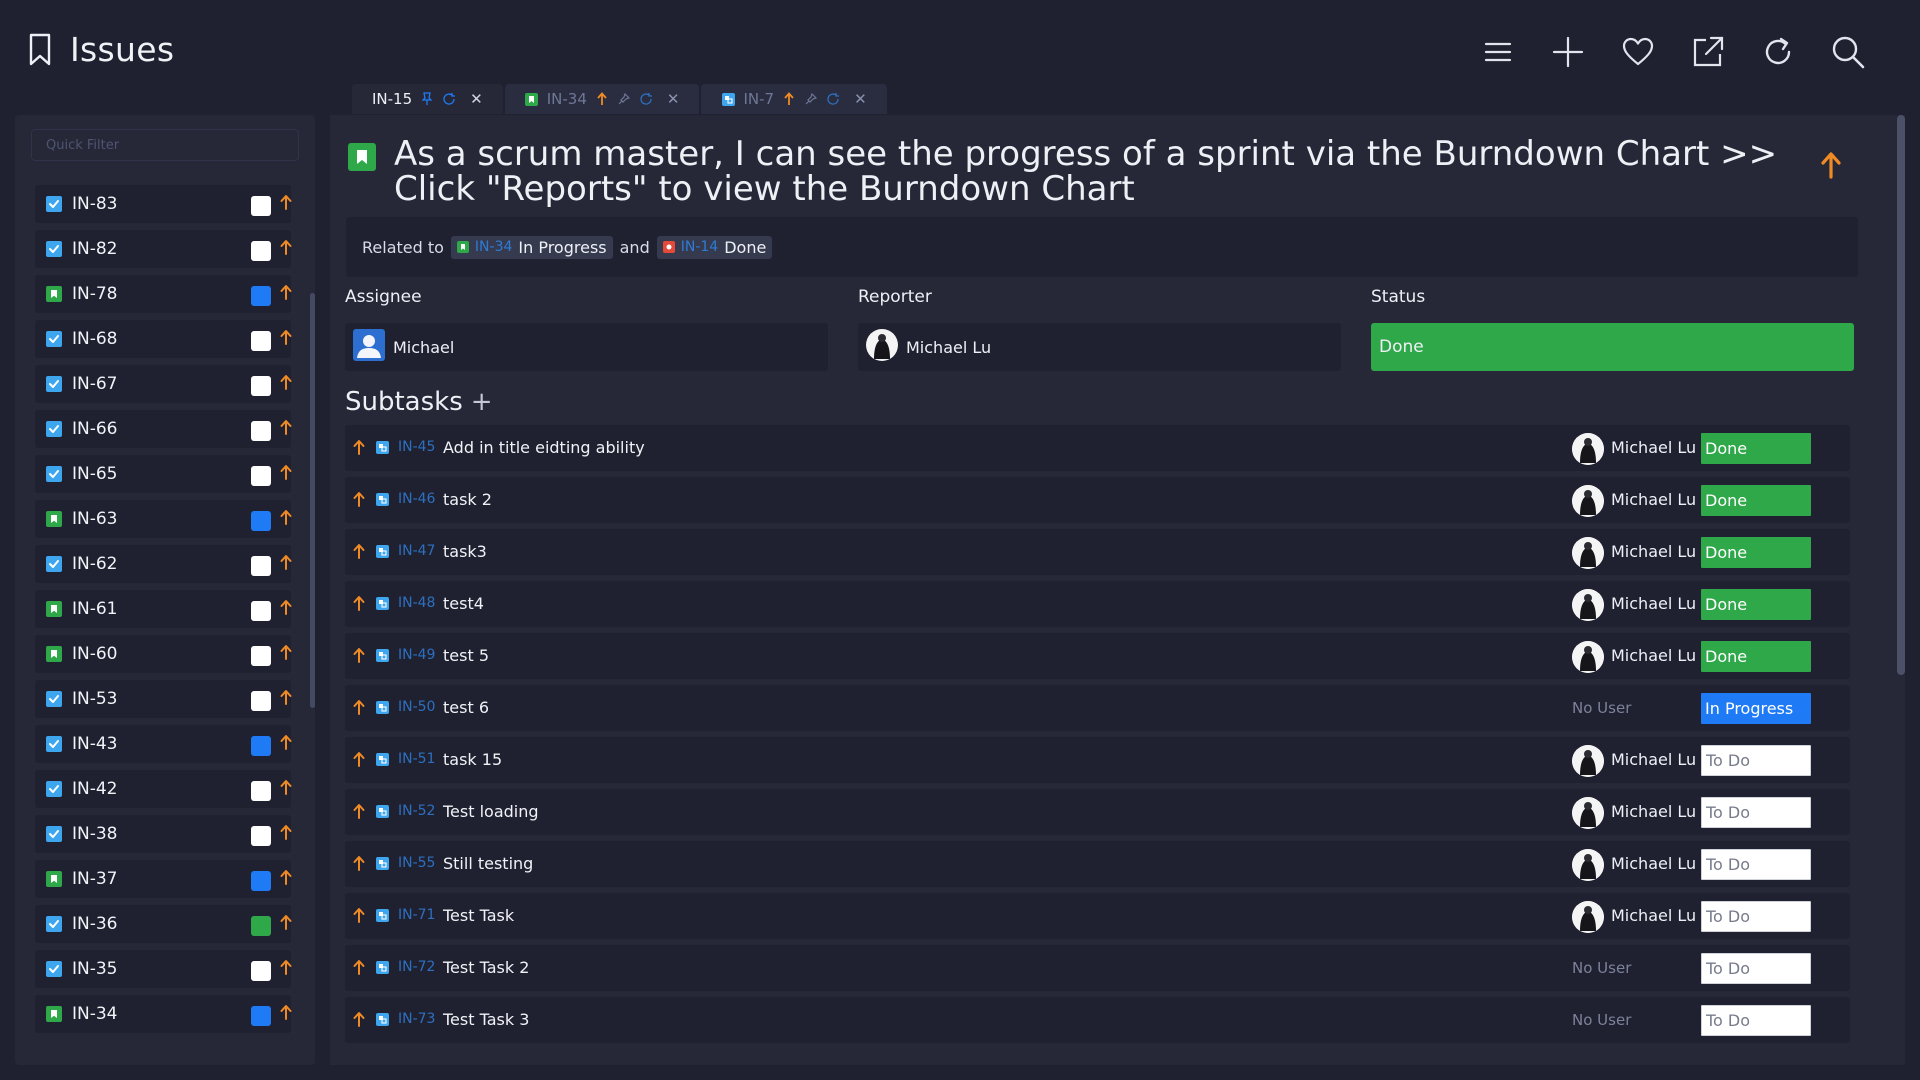 This screenshot has width=1920, height=1080. I want to click on search-icon, so click(1848, 52).